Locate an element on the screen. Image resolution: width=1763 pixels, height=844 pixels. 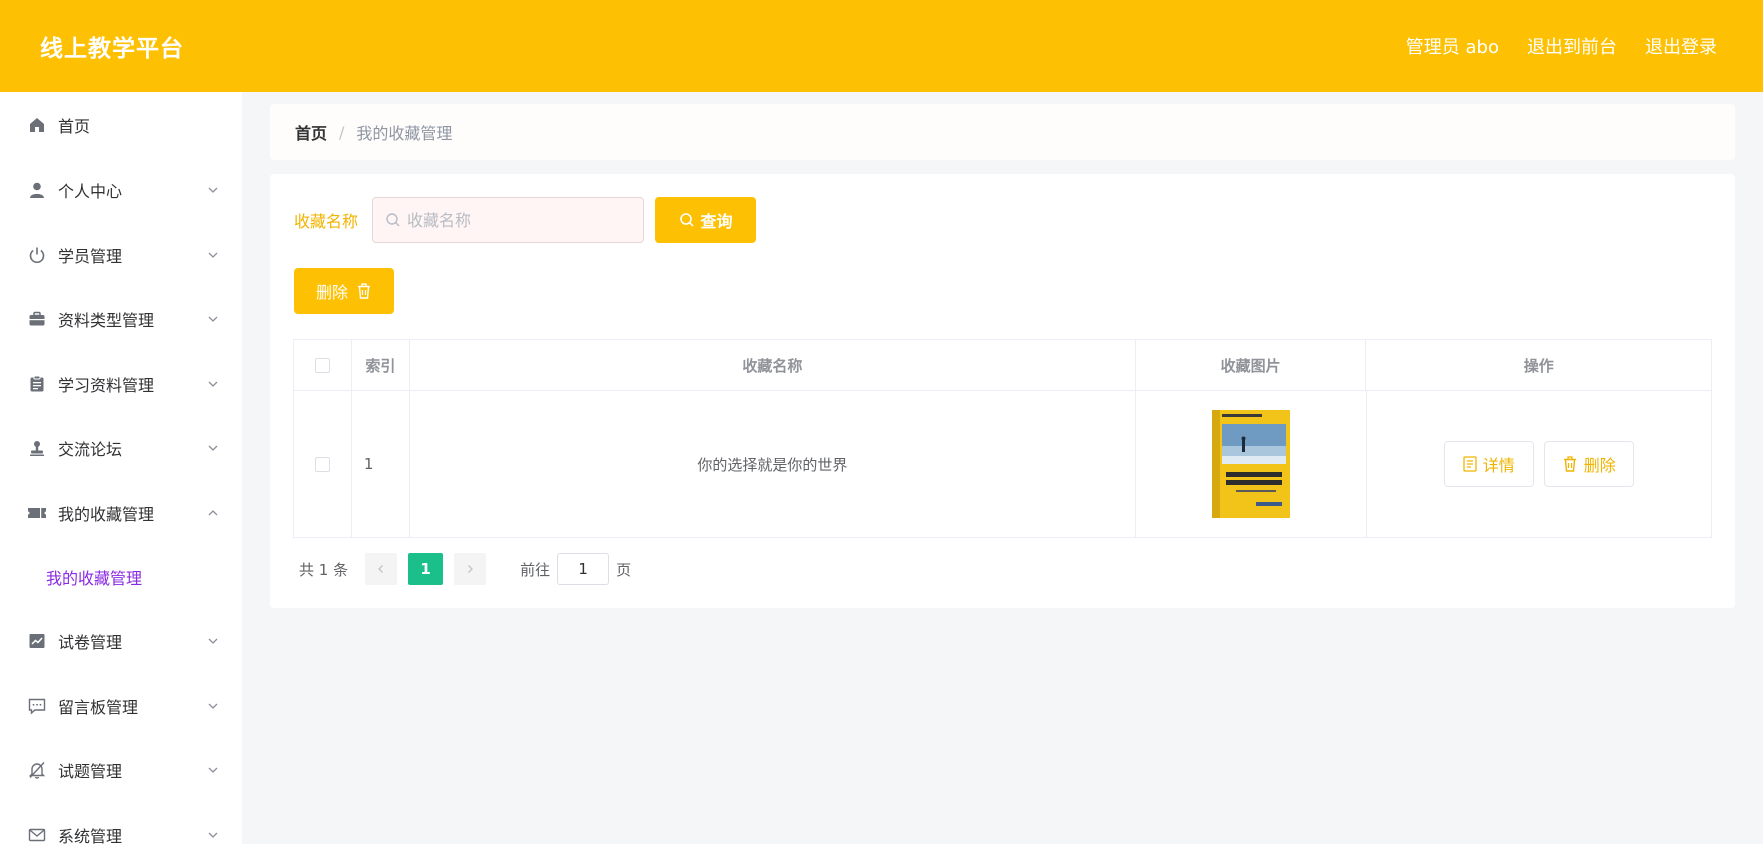
sidebar-item-exam-papers: 试卷管理 is located at coordinates (121, 641).